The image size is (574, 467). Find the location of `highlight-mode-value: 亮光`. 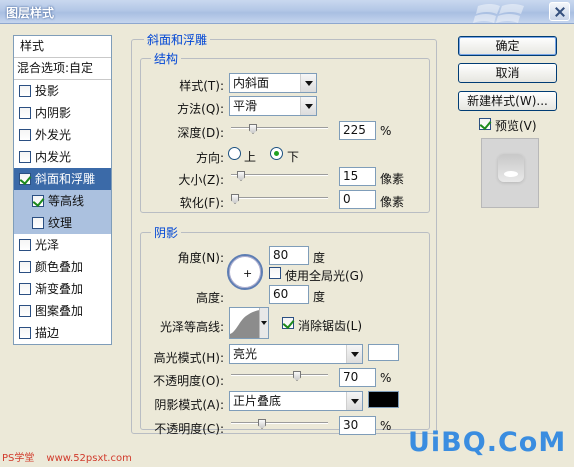

highlight-mode-value: 亮光 is located at coordinates (245, 354).